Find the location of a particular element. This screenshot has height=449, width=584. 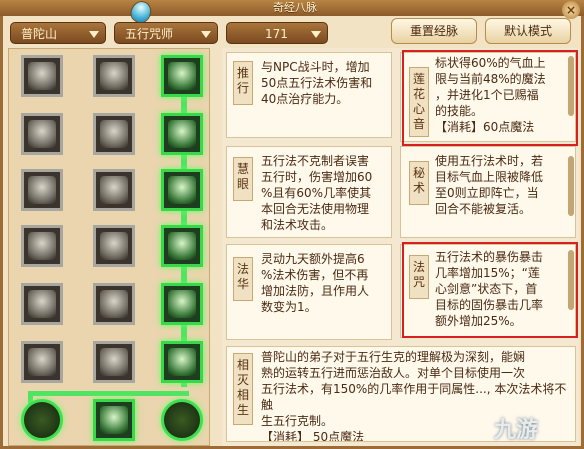

level-dropdown-label: 171 is located at coordinates (276, 34).